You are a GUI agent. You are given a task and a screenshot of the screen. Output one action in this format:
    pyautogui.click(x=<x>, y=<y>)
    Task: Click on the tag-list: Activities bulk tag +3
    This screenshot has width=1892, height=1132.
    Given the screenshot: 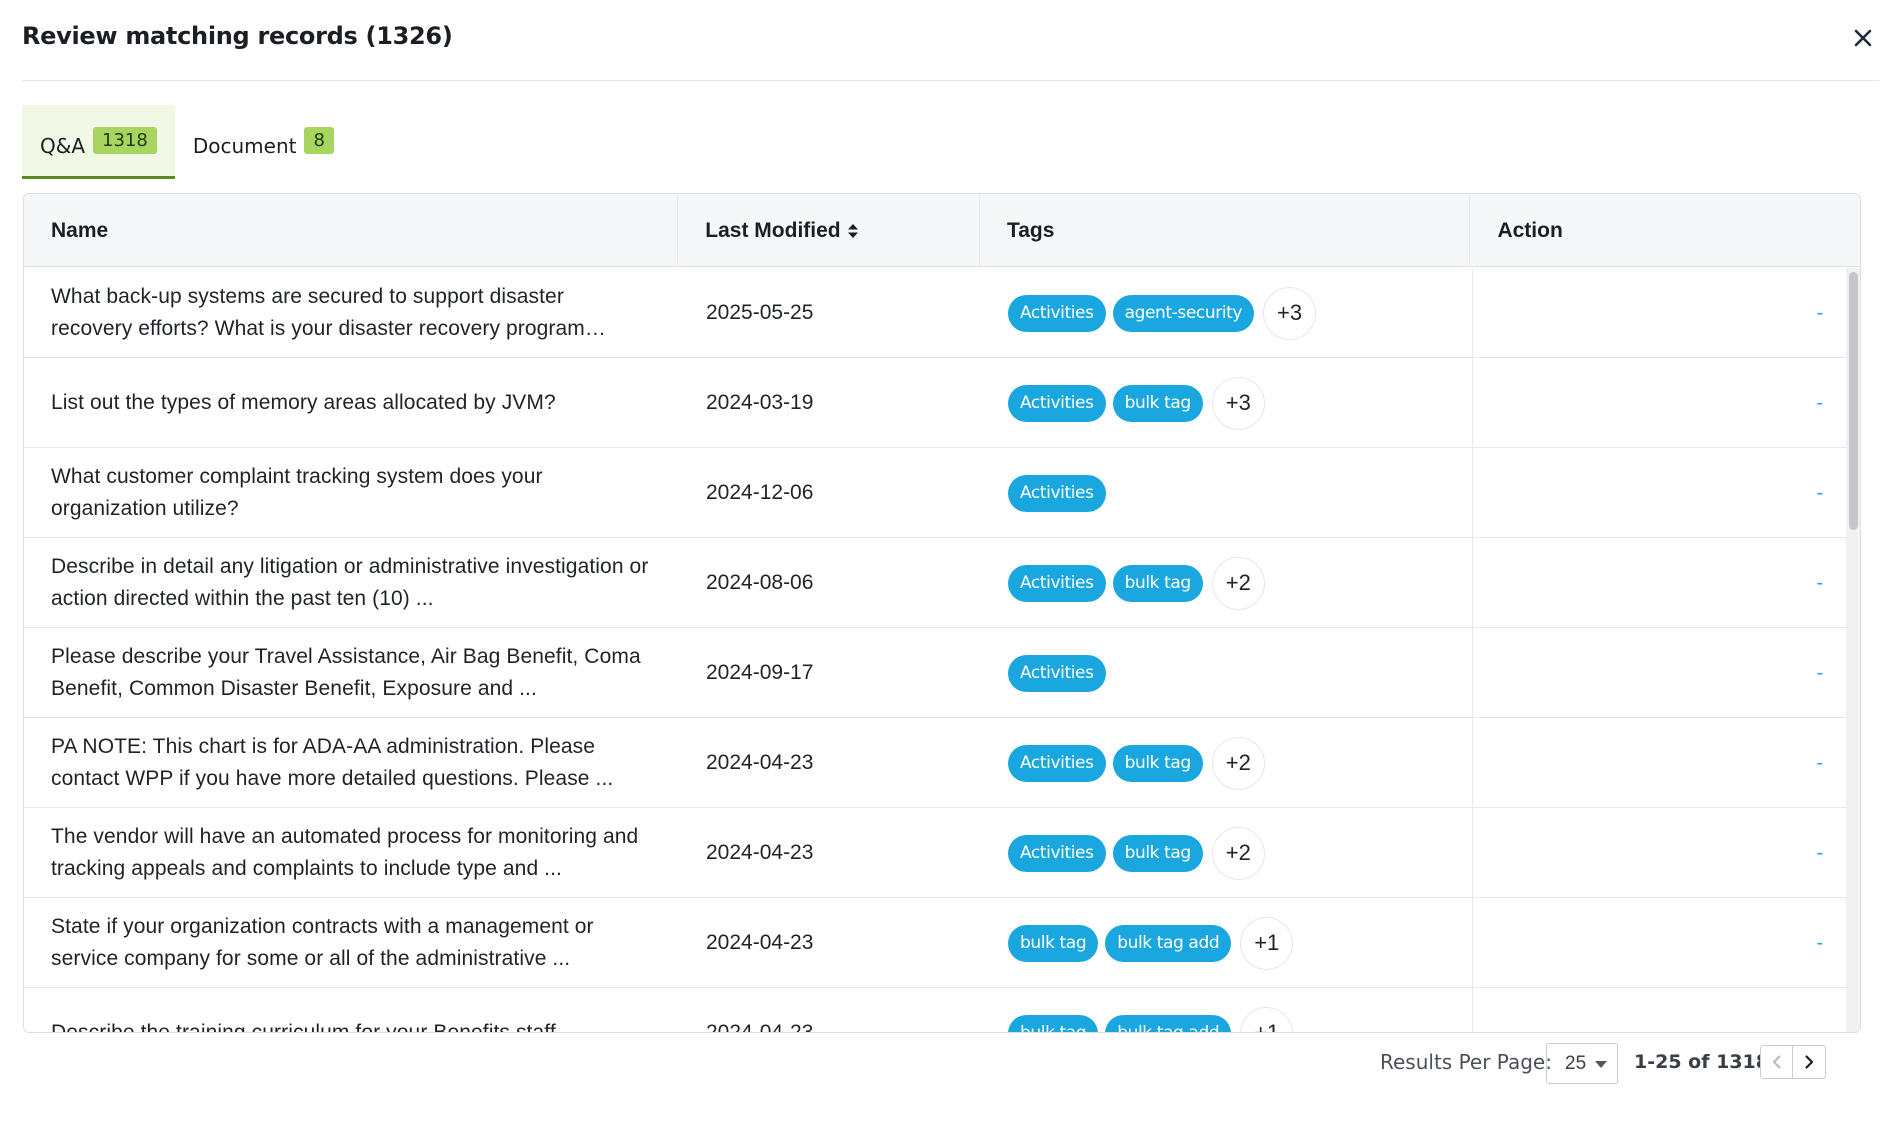 What is the action you would take?
    pyautogui.click(x=1136, y=403)
    